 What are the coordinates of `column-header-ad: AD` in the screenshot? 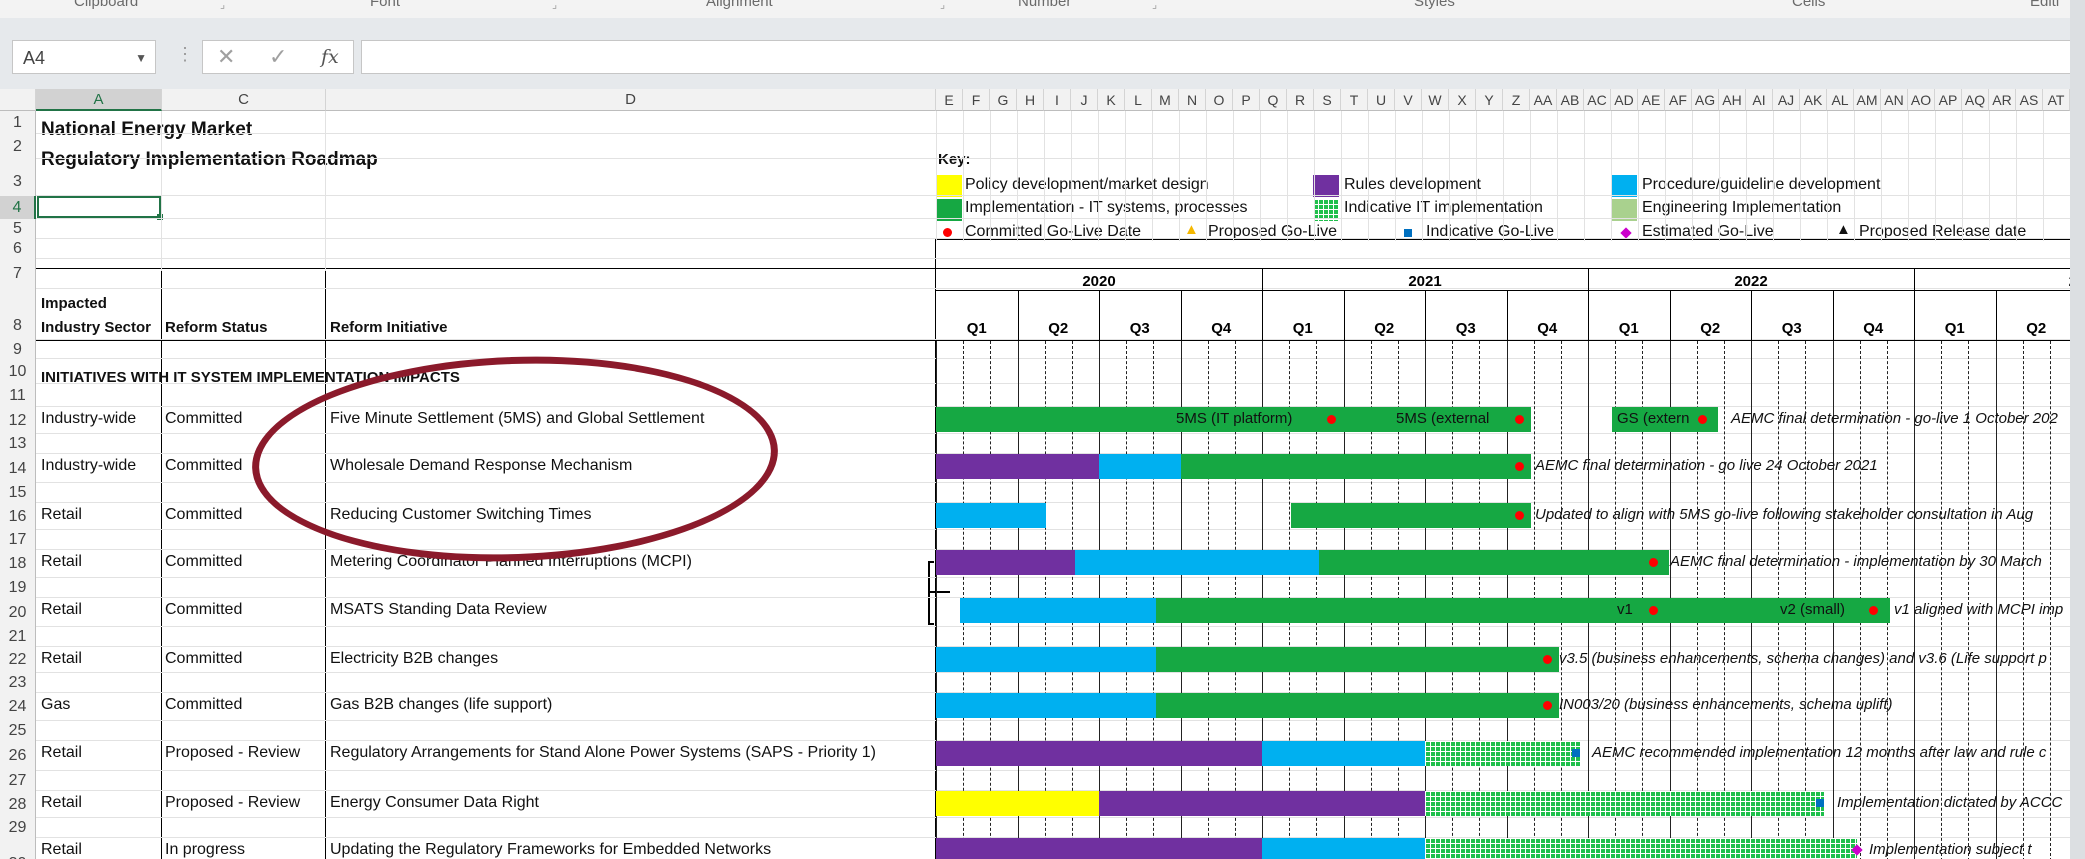 It's located at (1624, 100).